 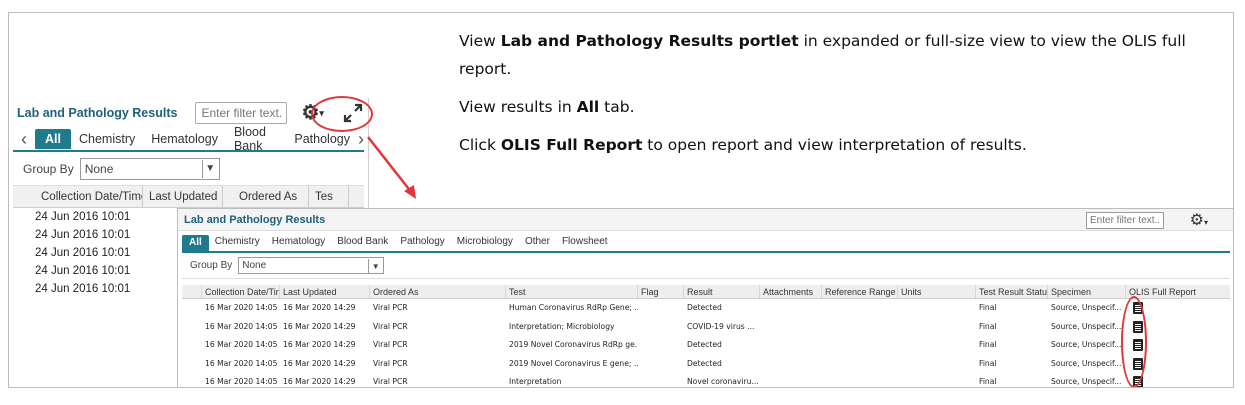 I want to click on tab-other: Other, so click(x=537, y=243).